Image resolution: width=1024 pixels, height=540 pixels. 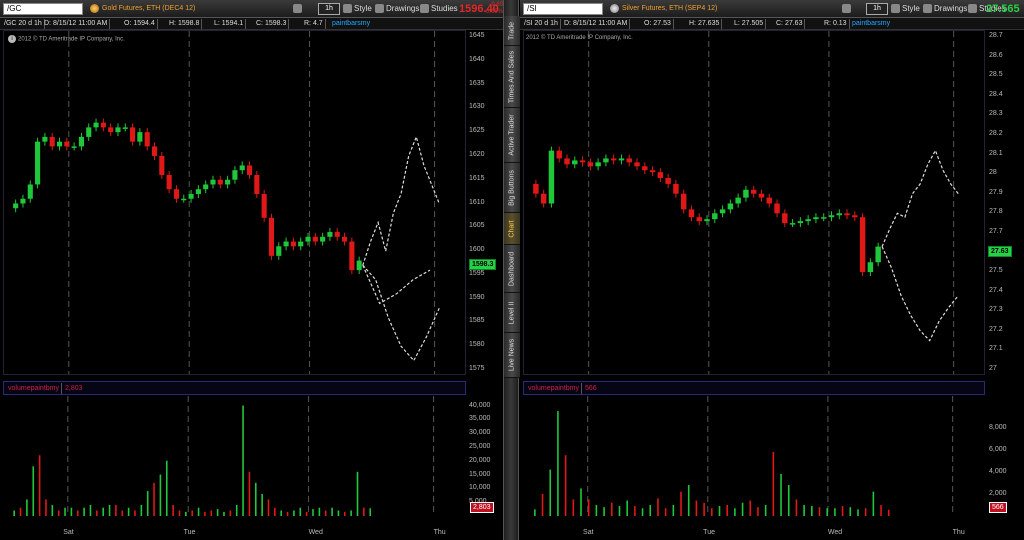 What do you see at coordinates (670, 8) in the screenshot?
I see `right-description-text: Silver Futures, ETH (SEP4 12)` at bounding box center [670, 8].